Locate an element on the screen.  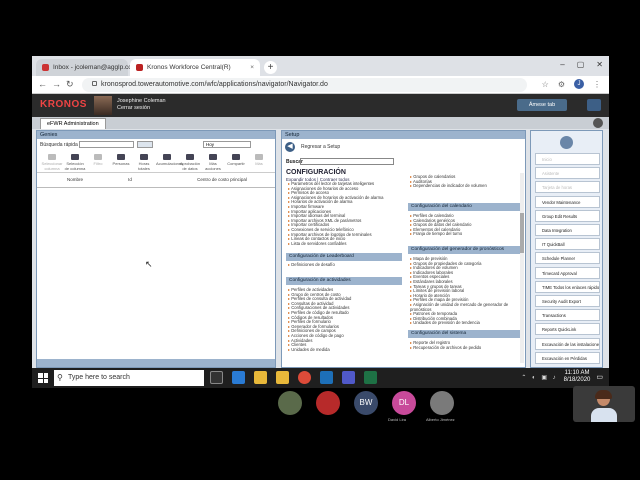
related-item-button: Inicio is located at coordinates (567, 159).